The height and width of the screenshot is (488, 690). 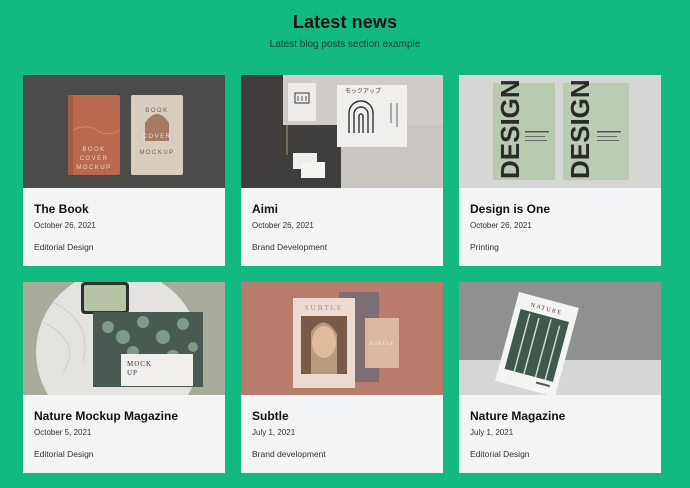 I want to click on book-cover-text-1: BOOK, so click(x=93, y=150).